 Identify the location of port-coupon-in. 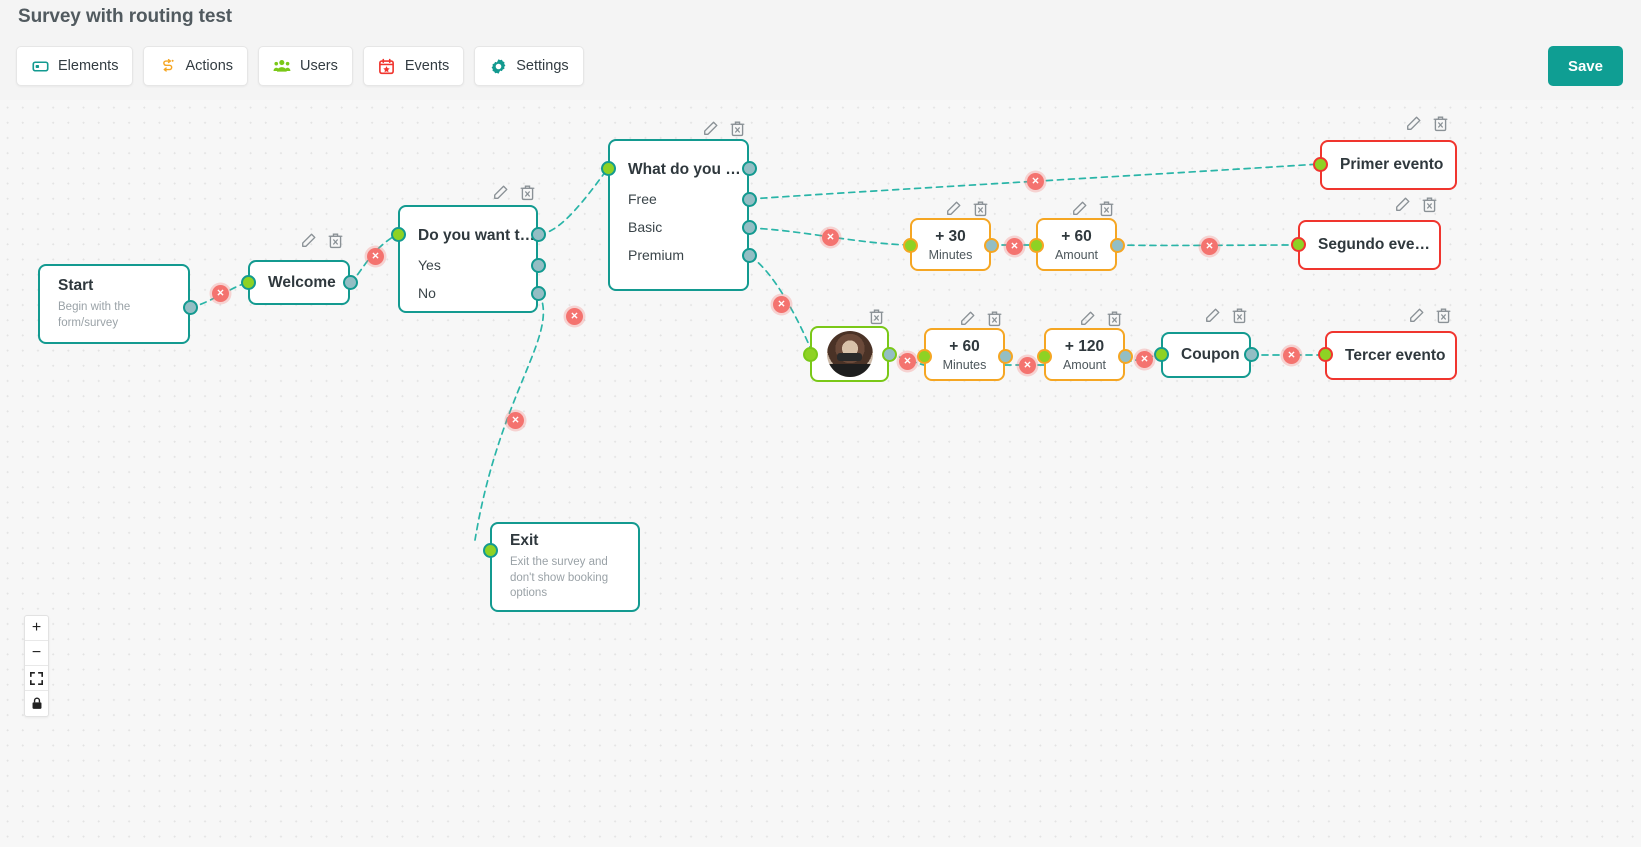
(1161, 354).